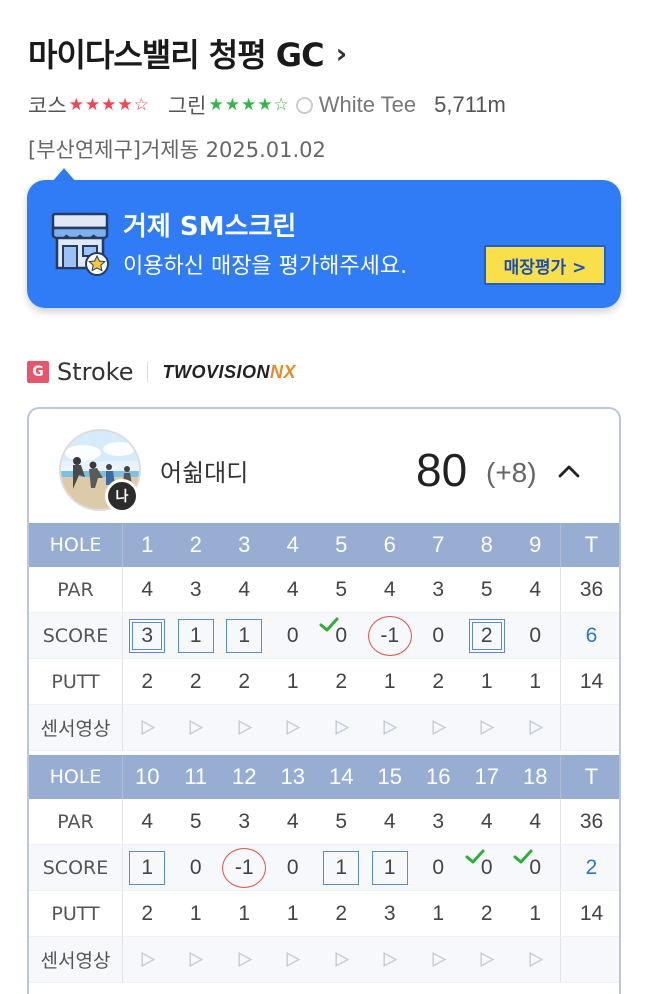 The width and height of the screenshot is (648, 994). I want to click on course-title-link: 마이다스밸리 청평 GC ›, so click(187, 53).